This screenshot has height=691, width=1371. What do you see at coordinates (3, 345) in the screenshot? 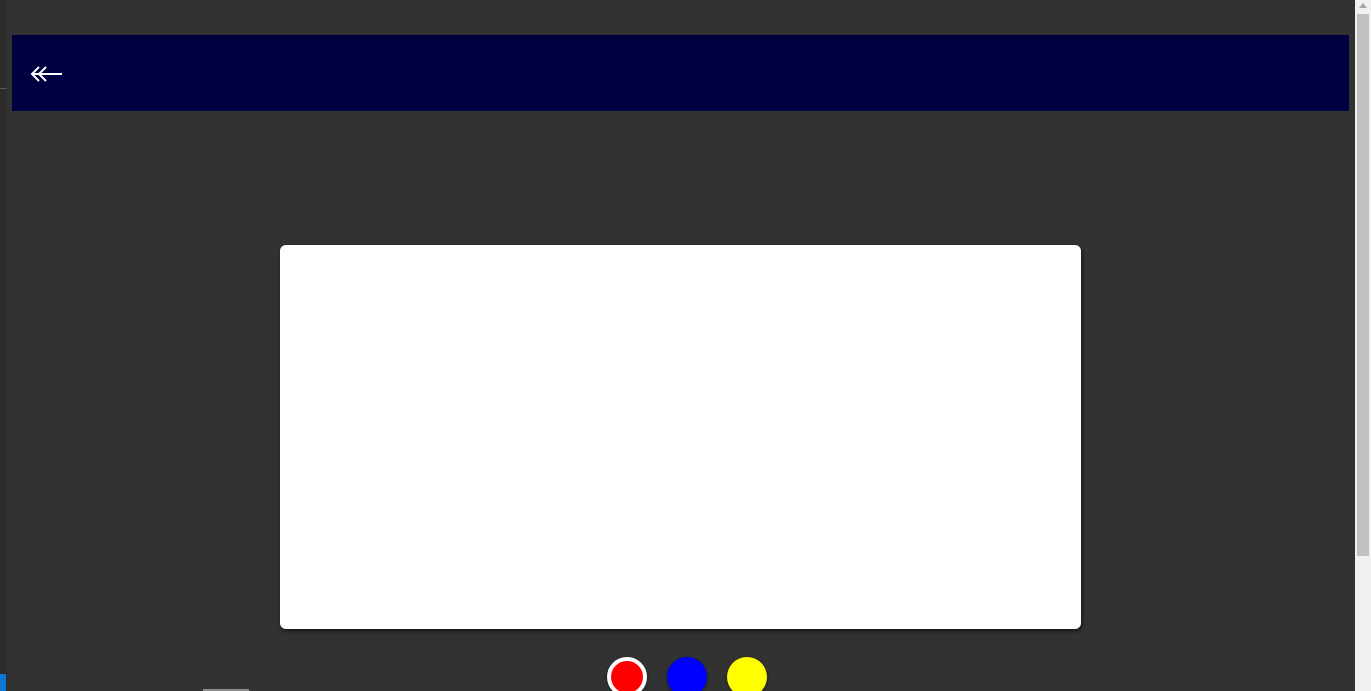
I see `window-left-edge` at bounding box center [3, 345].